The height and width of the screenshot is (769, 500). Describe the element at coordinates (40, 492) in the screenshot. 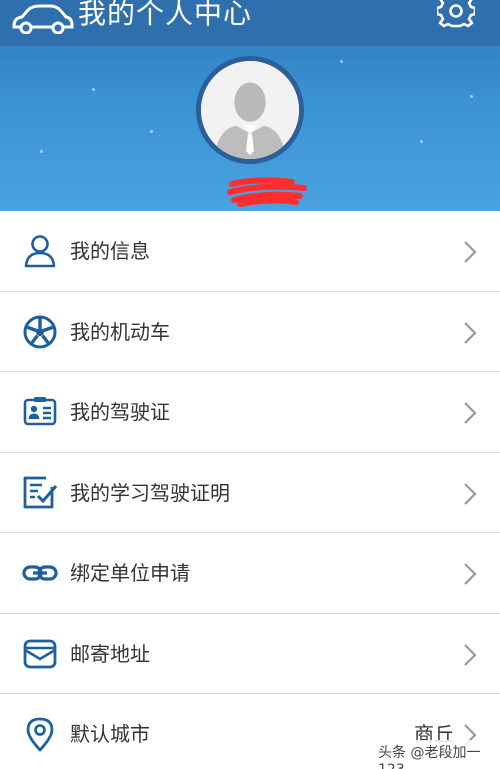

I see `checklist-icon` at that location.